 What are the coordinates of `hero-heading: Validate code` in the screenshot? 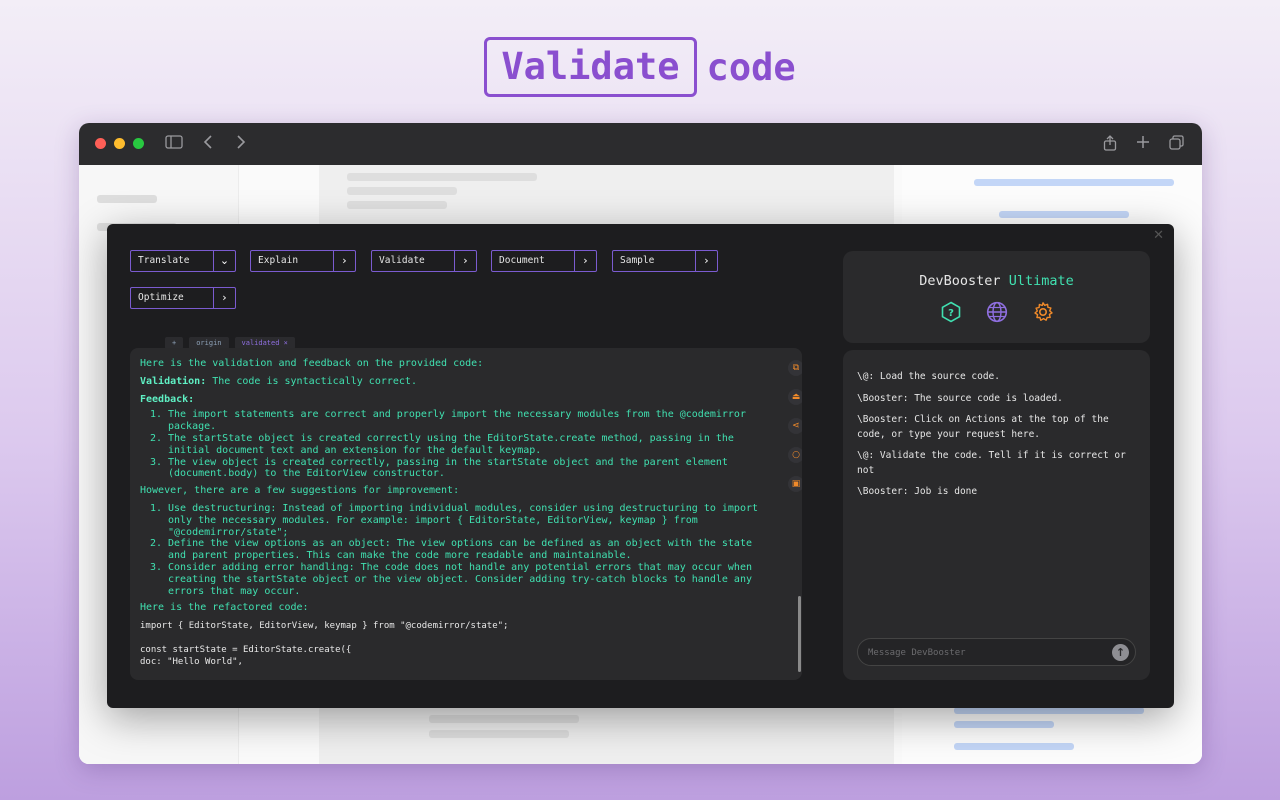 It's located at (640, 67).